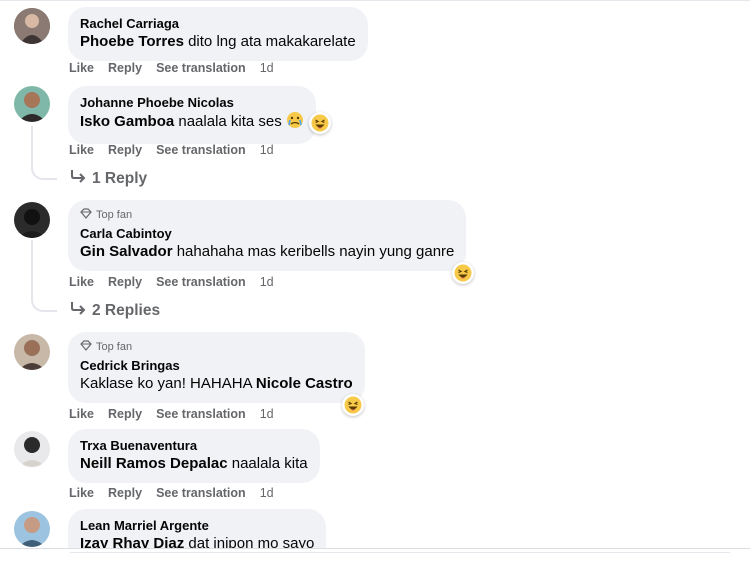 The image size is (750, 566). What do you see at coordinates (197, 525) in the screenshot?
I see `comment-author: Lean Marriel Argente` at bounding box center [197, 525].